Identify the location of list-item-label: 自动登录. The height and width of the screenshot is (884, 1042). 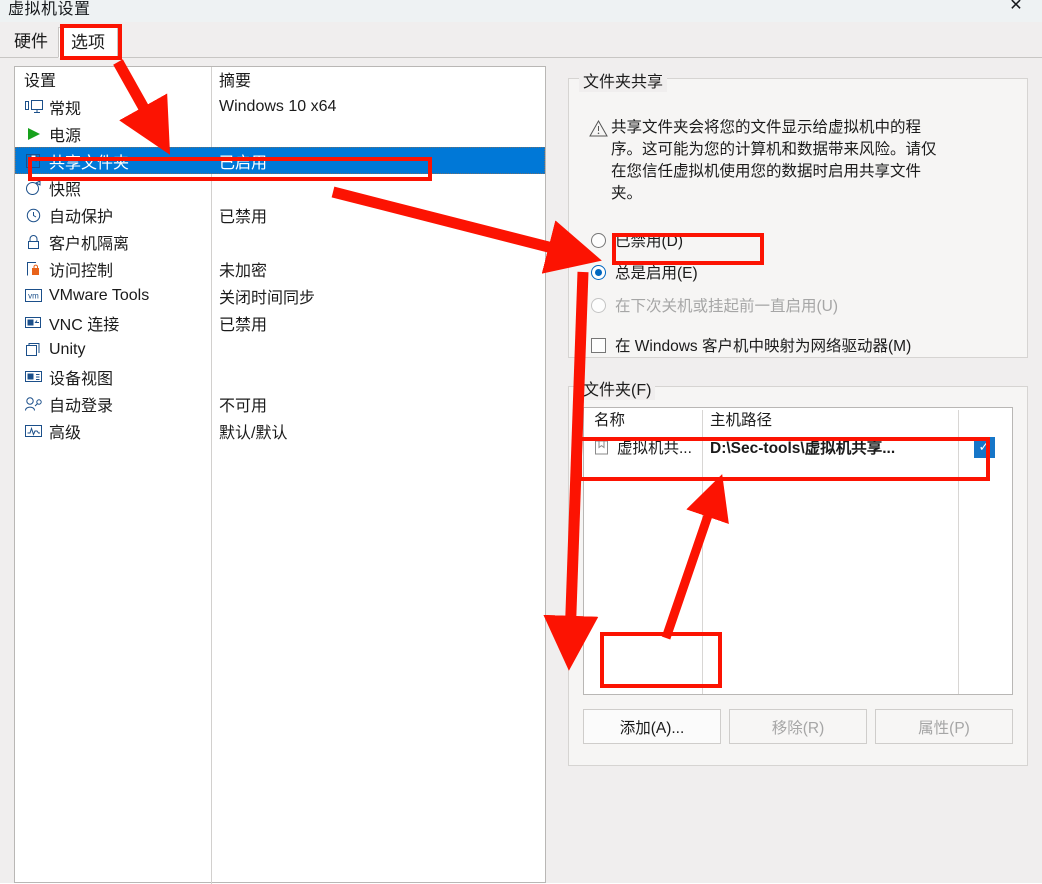
(81, 406).